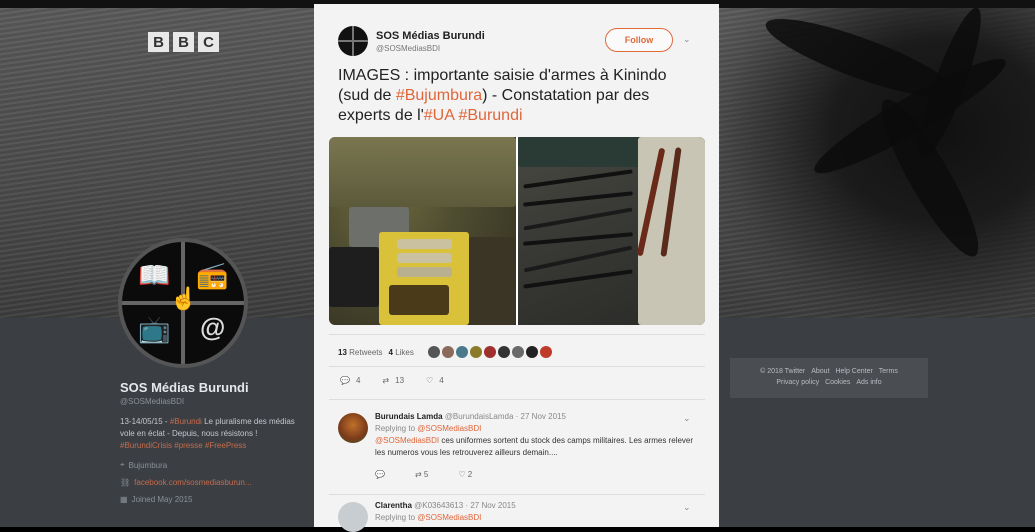  Describe the element at coordinates (426, 474) in the screenshot. I see `reply-retweet-count: 5` at that location.